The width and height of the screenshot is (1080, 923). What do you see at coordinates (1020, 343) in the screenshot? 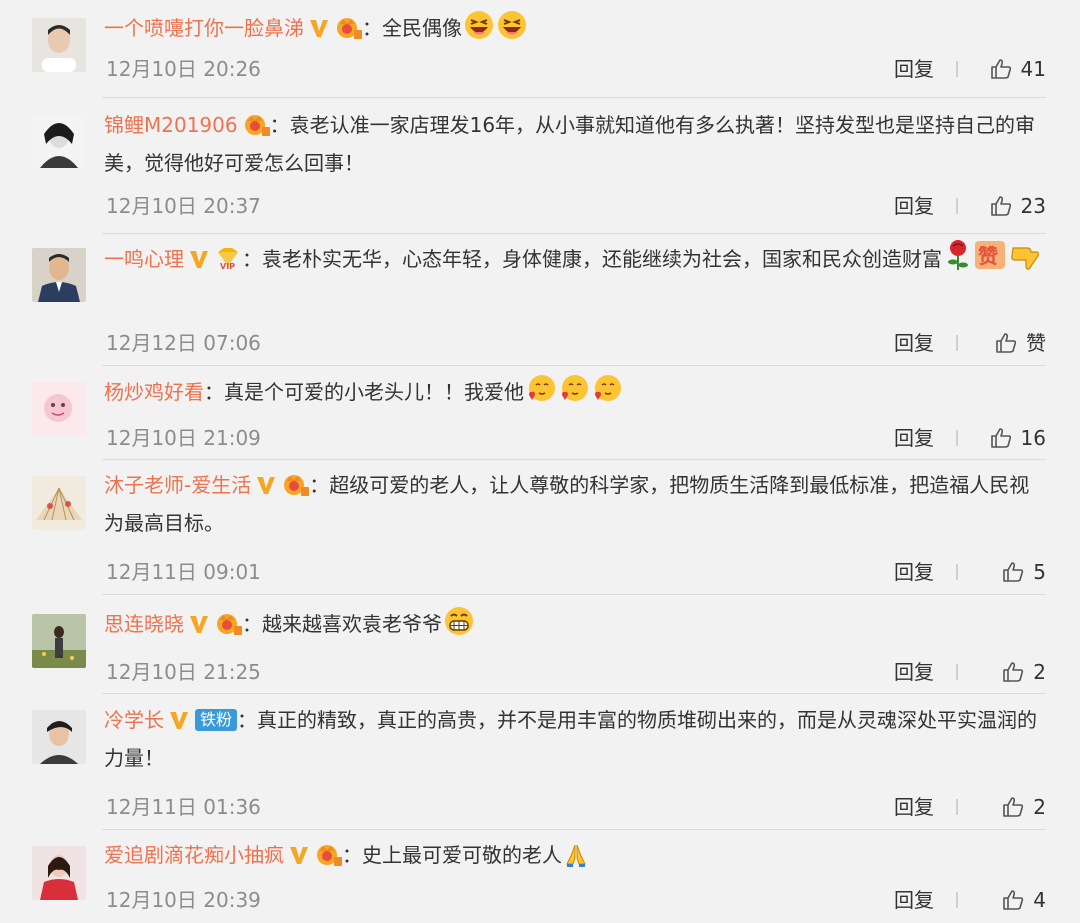
I see `like-button: 赞` at bounding box center [1020, 343].